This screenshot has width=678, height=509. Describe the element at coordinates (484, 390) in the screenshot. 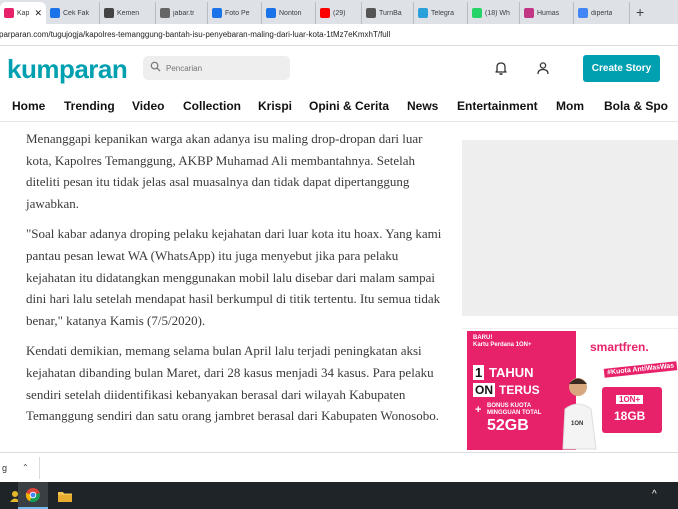

I see `ad-text: ON` at that location.